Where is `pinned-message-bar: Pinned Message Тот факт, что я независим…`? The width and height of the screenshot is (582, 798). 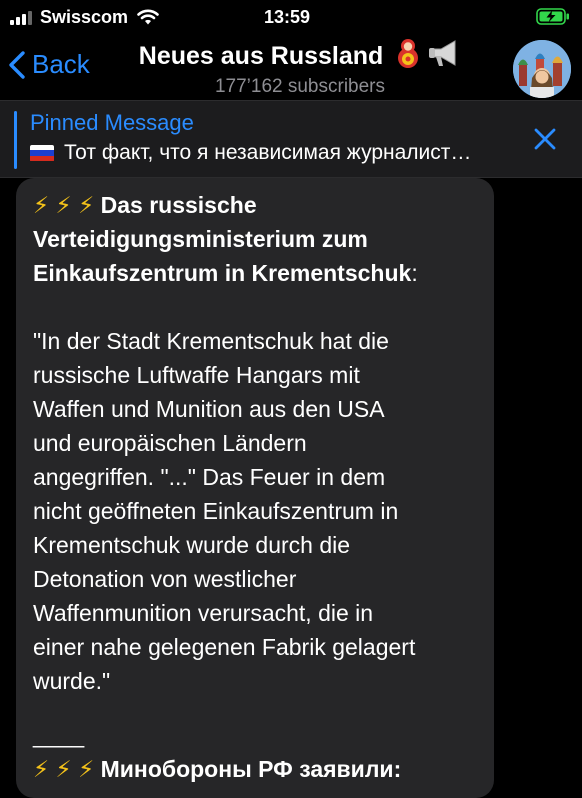
pinned-message-bar: Pinned Message Тот факт, что я независим… is located at coordinates (291, 139).